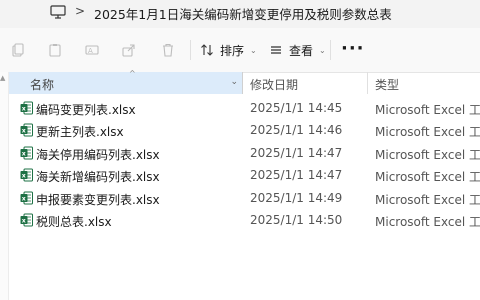  What do you see at coordinates (296, 108) in the screenshot?
I see `file-modified-date: 2025/1/1 14:45` at bounding box center [296, 108].